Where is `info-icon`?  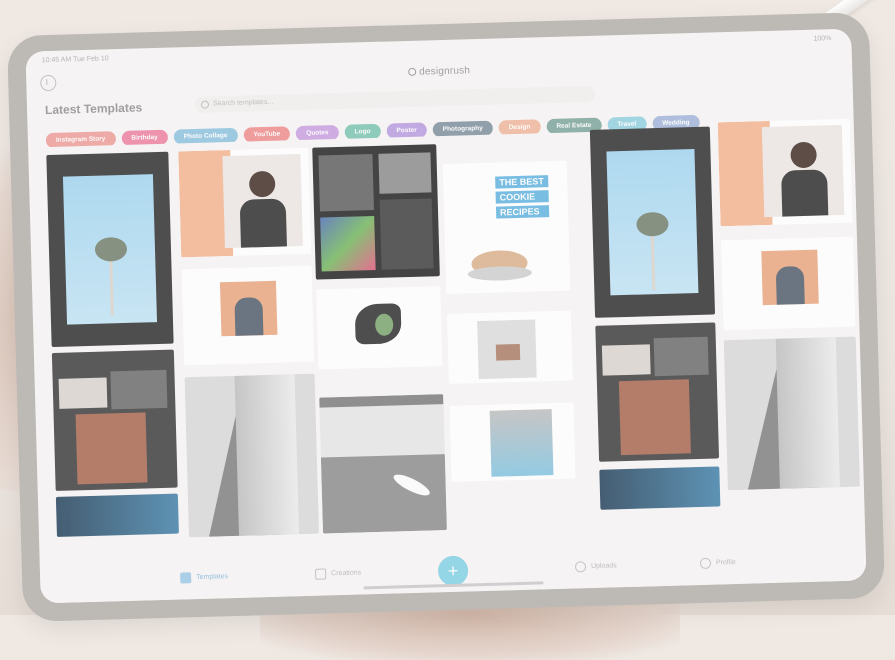 info-icon is located at coordinates (48, 83).